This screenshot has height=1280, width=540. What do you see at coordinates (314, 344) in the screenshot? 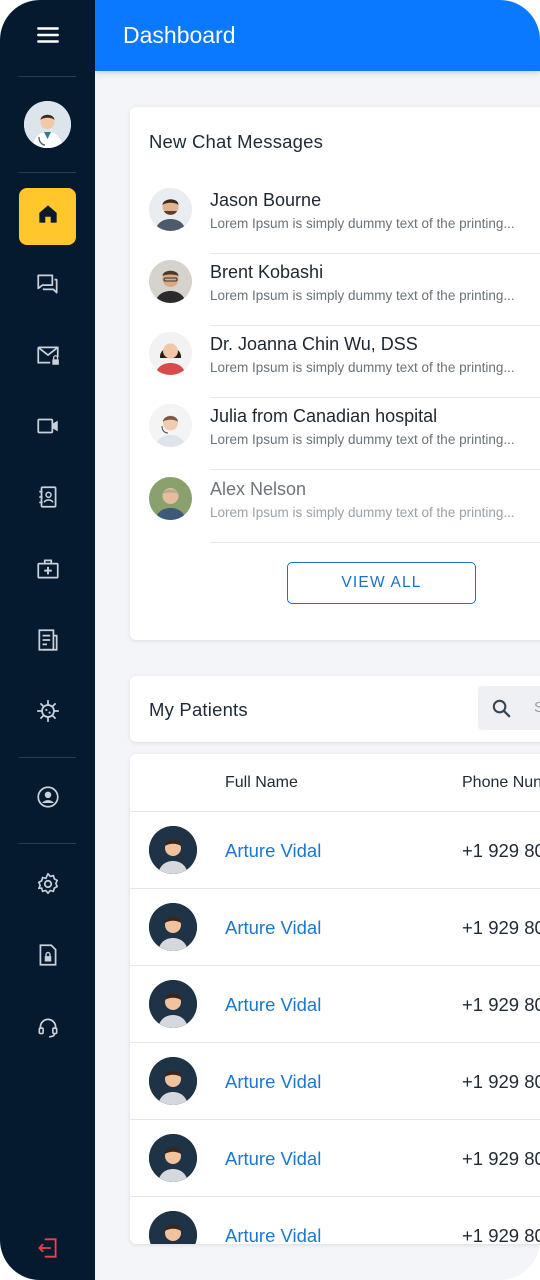
I see `contact-name: Dr. Joanna Chin Wu, DSS` at bounding box center [314, 344].